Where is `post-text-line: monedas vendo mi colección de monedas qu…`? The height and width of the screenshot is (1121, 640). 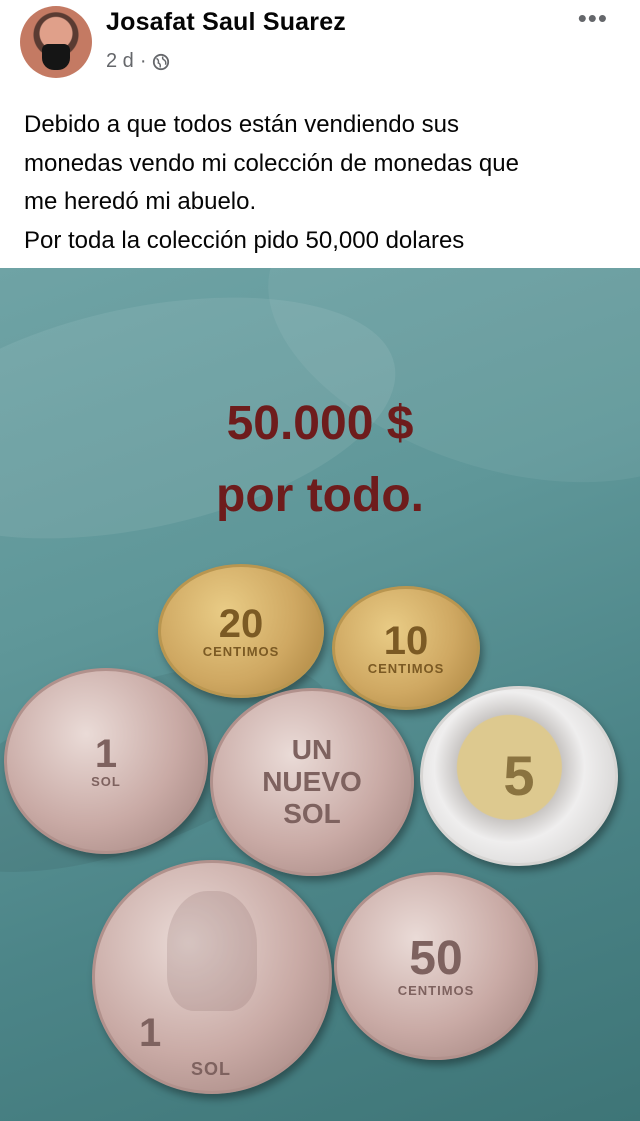
post-text-line: monedas vendo mi colección de monedas qu… is located at coordinates (271, 163).